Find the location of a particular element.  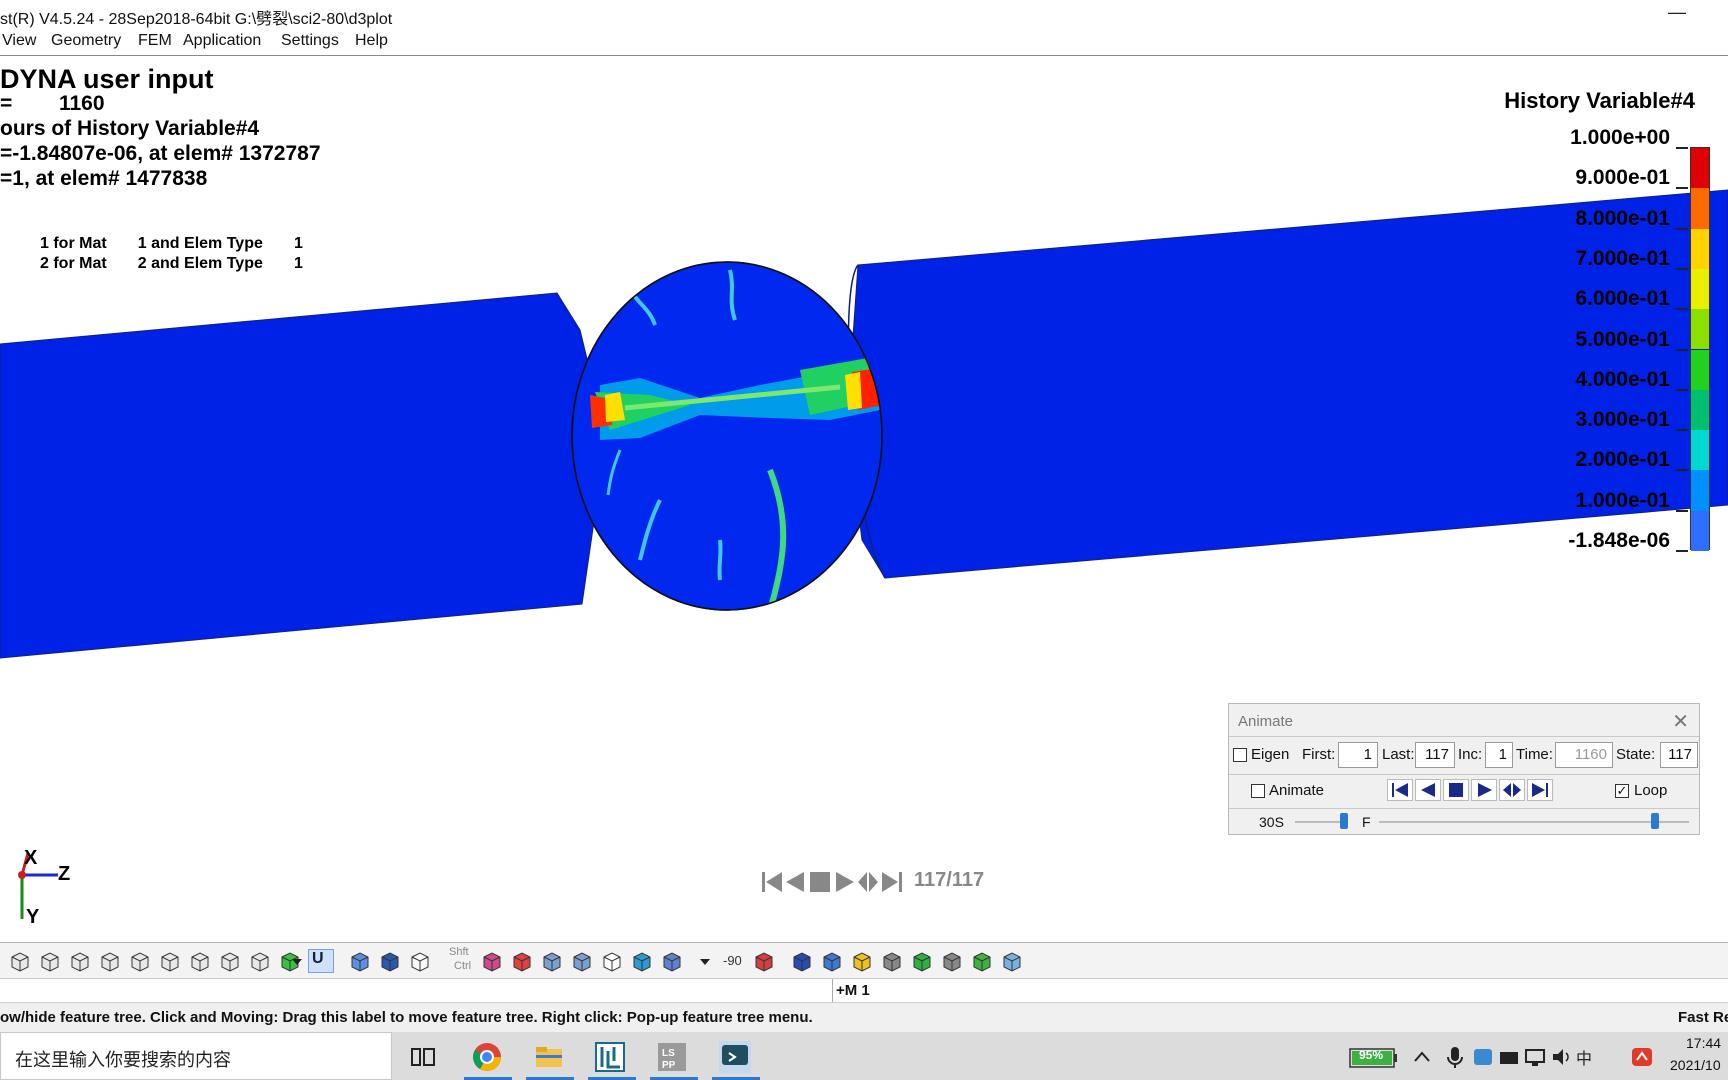

gear-icon is located at coordinates (952, 961).